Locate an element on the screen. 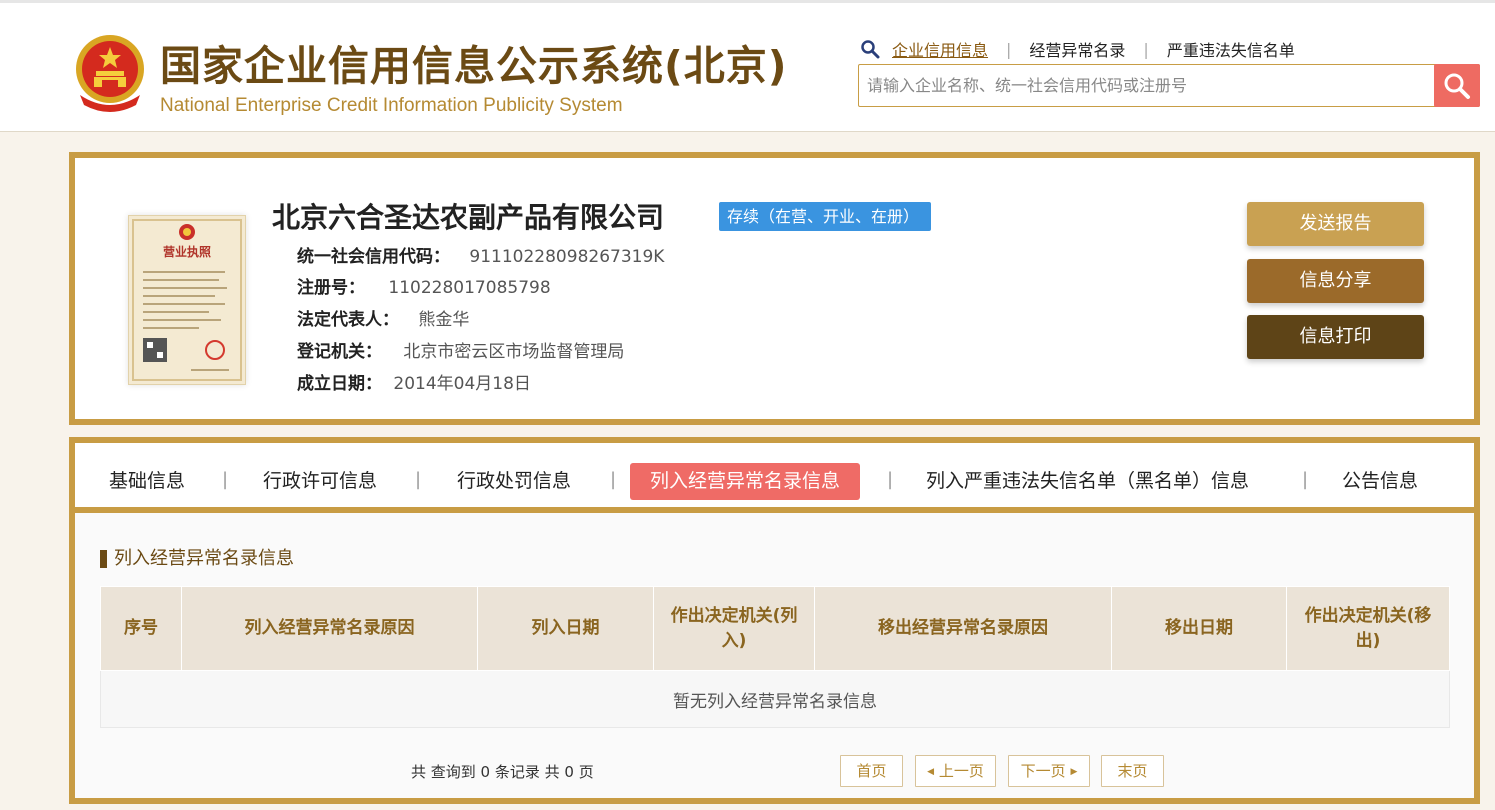 This screenshot has width=1495, height=810. license-graphic: 营业执照 is located at coordinates (187, 300).